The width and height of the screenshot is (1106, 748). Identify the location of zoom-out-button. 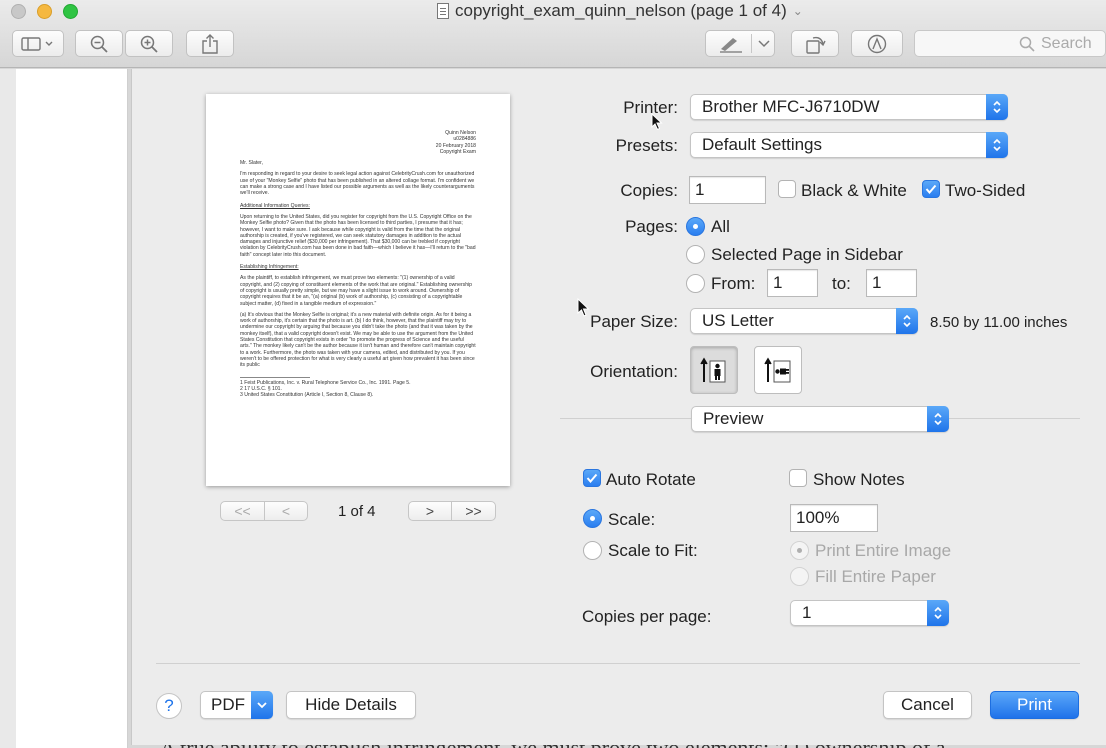
(99, 43).